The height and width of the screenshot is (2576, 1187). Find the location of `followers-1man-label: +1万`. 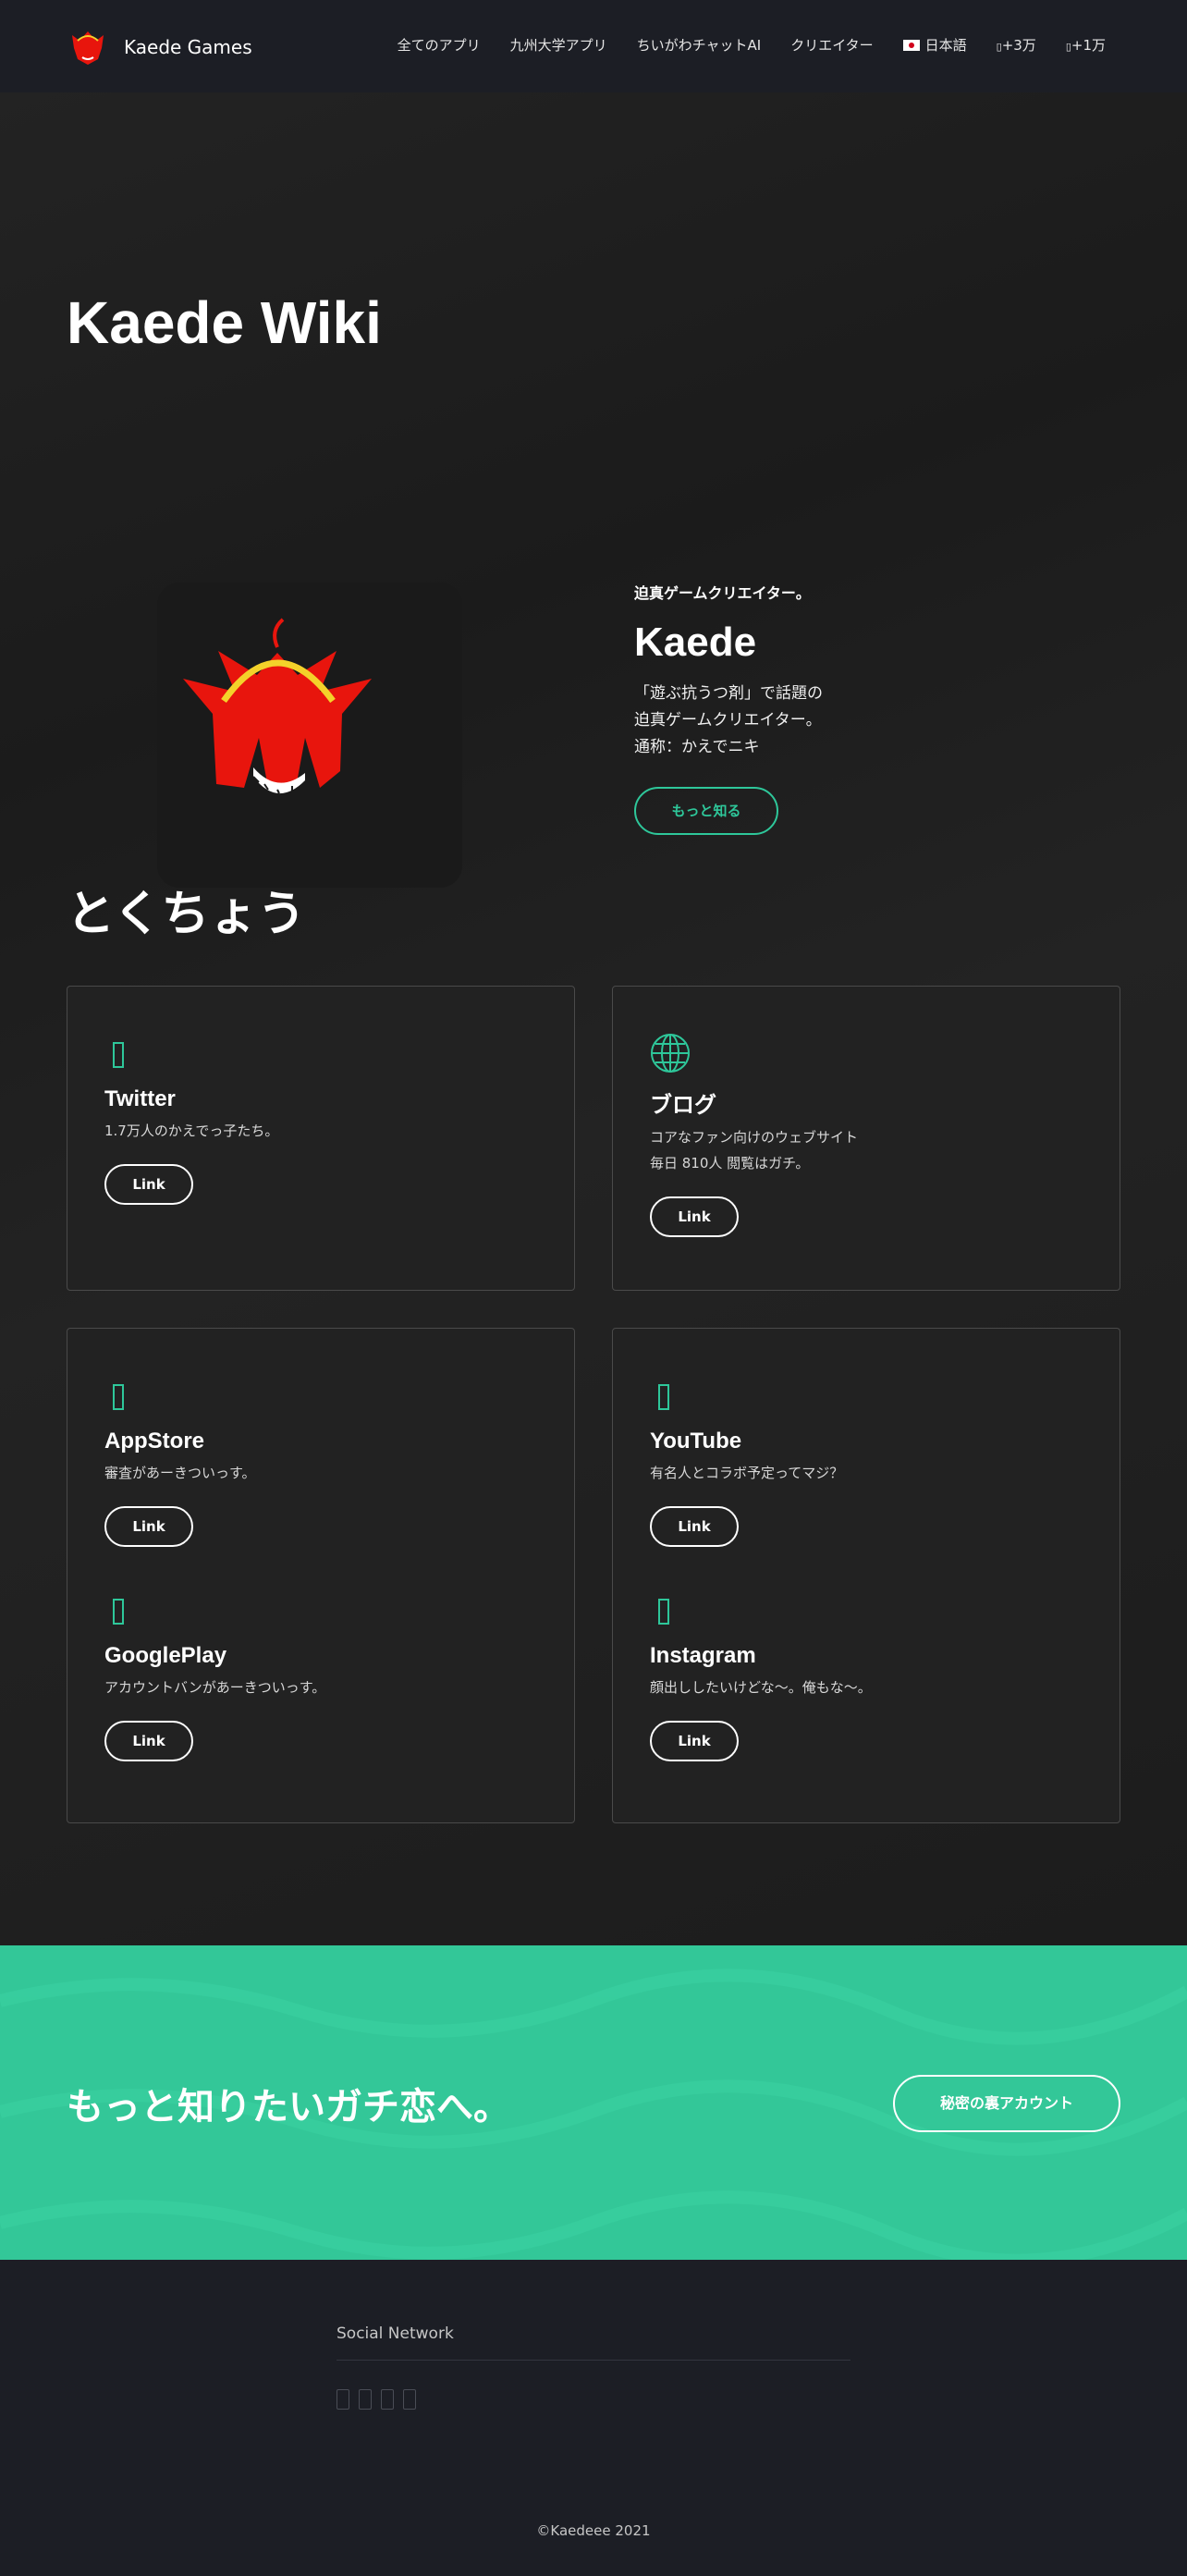

followers-1man-label: +1万 is located at coordinates (1088, 45).